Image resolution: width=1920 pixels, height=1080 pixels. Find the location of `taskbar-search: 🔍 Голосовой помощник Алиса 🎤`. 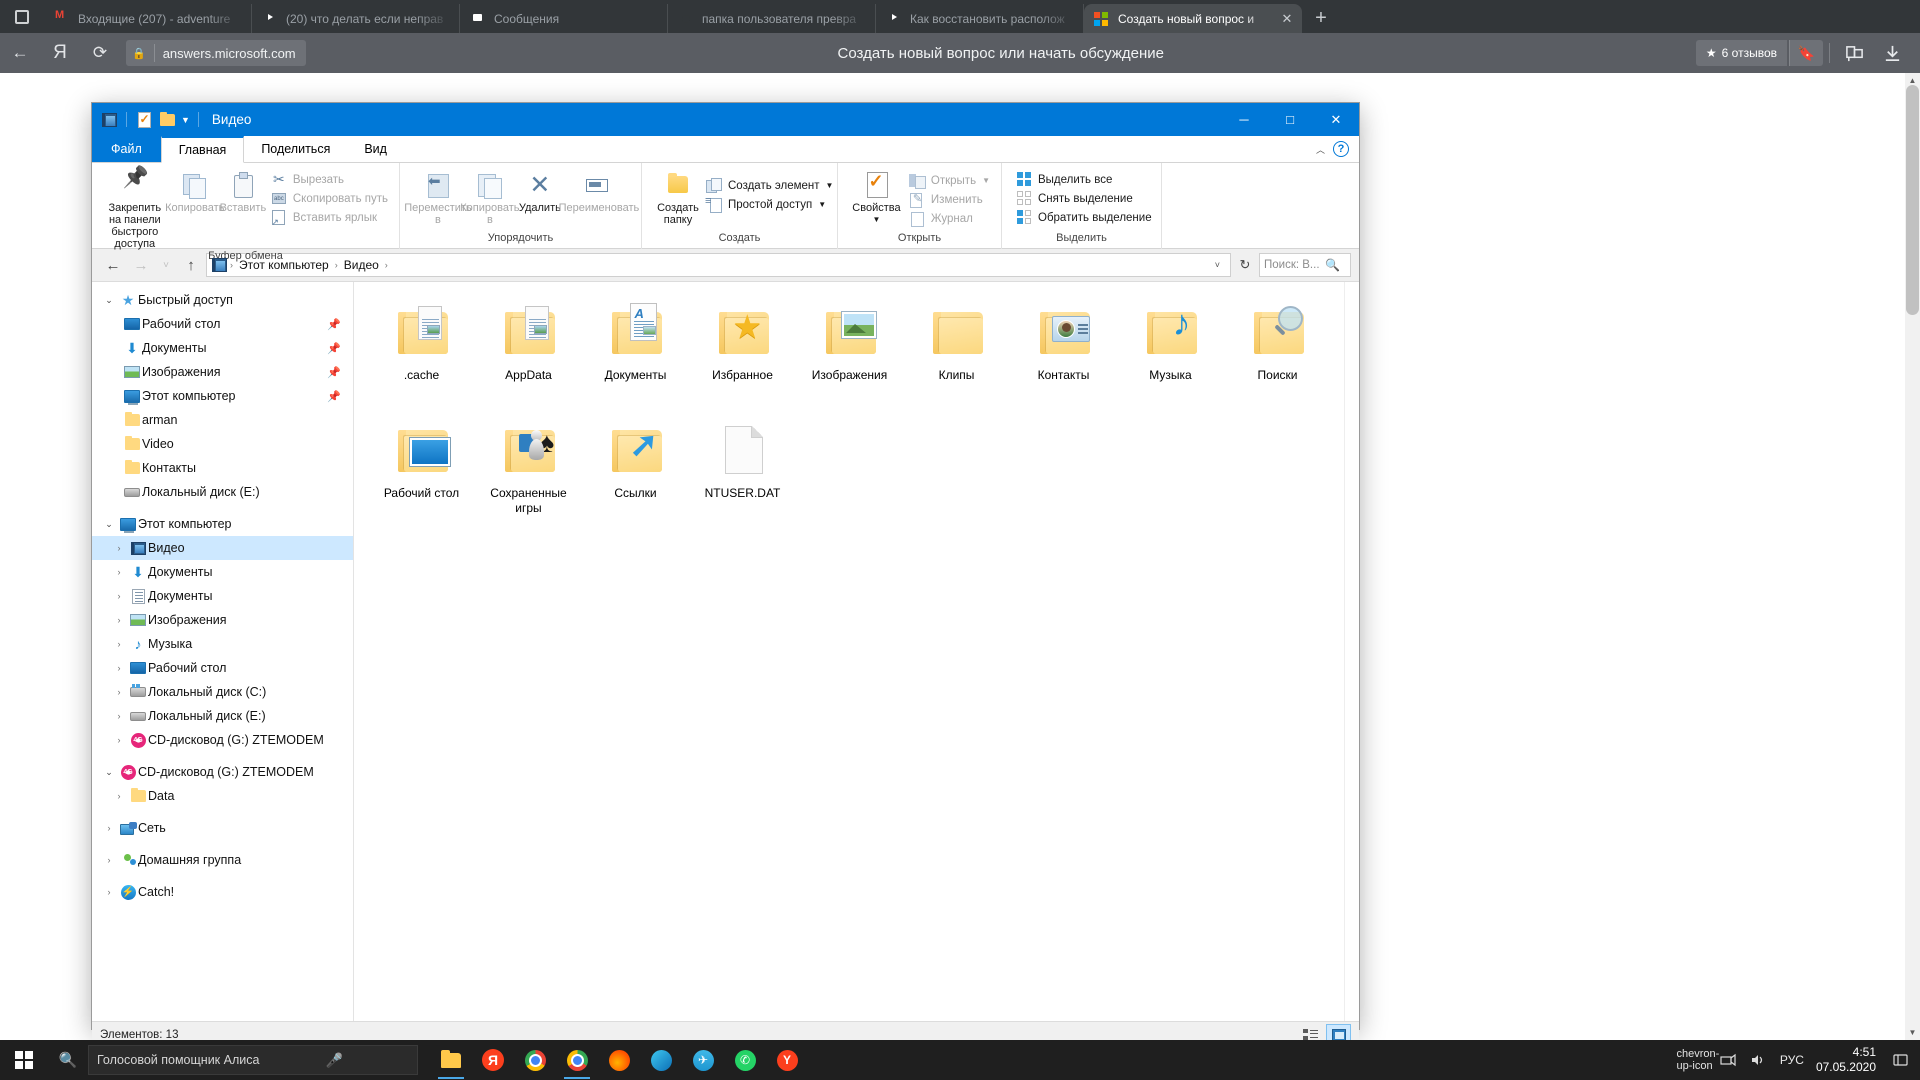

taskbar-search: 🔍 Голосовой помощник Алиса 🎤 is located at coordinates (233, 1060).